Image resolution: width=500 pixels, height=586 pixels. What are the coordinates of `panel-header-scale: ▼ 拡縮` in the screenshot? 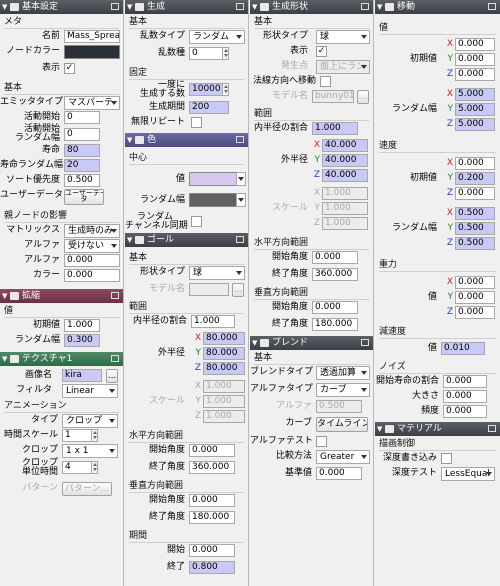 It's located at (61, 296).